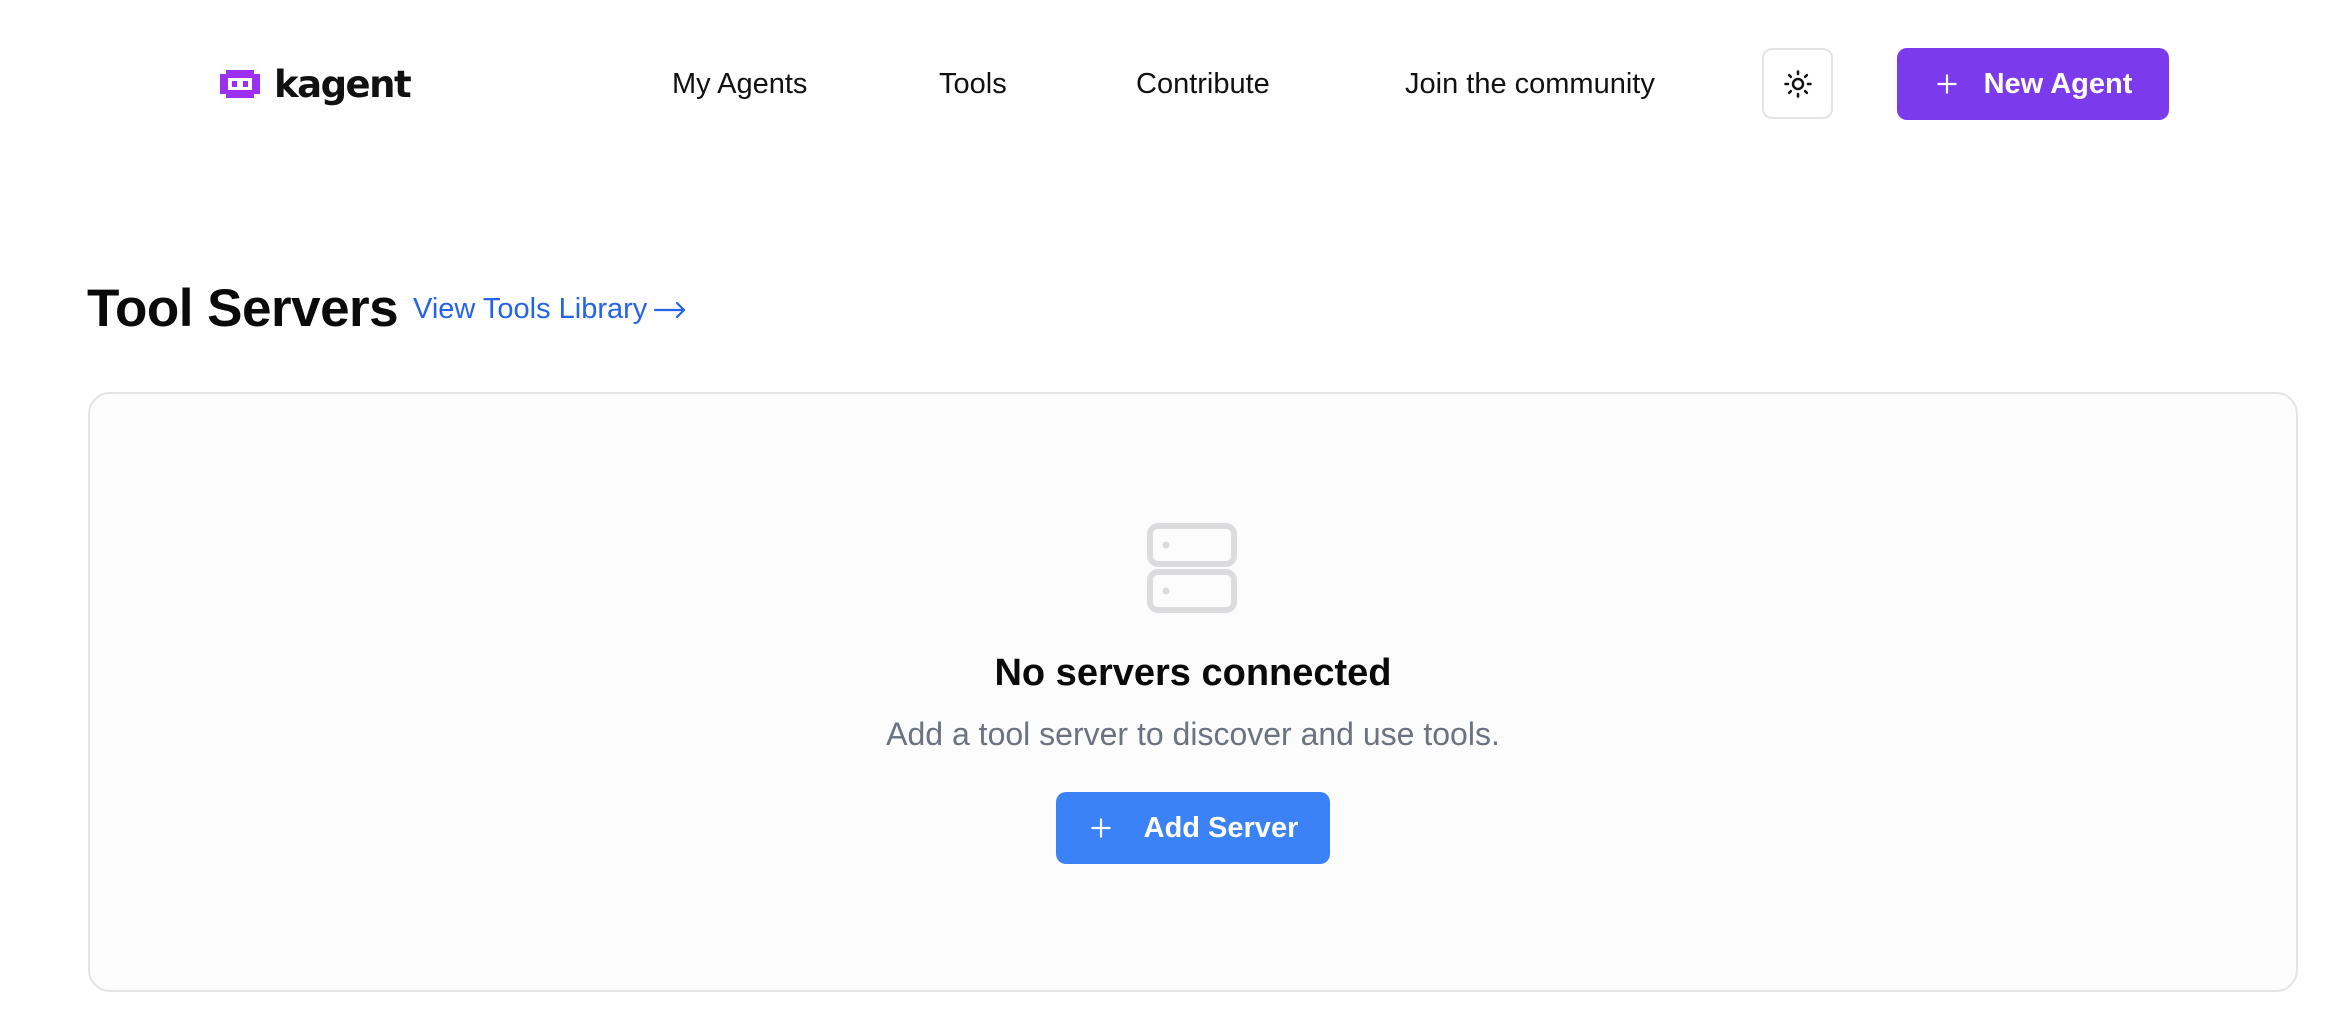 The image size is (2350, 1036). Describe the element at coordinates (1193, 673) in the screenshot. I see `empty-state-title: No servers connected` at that location.